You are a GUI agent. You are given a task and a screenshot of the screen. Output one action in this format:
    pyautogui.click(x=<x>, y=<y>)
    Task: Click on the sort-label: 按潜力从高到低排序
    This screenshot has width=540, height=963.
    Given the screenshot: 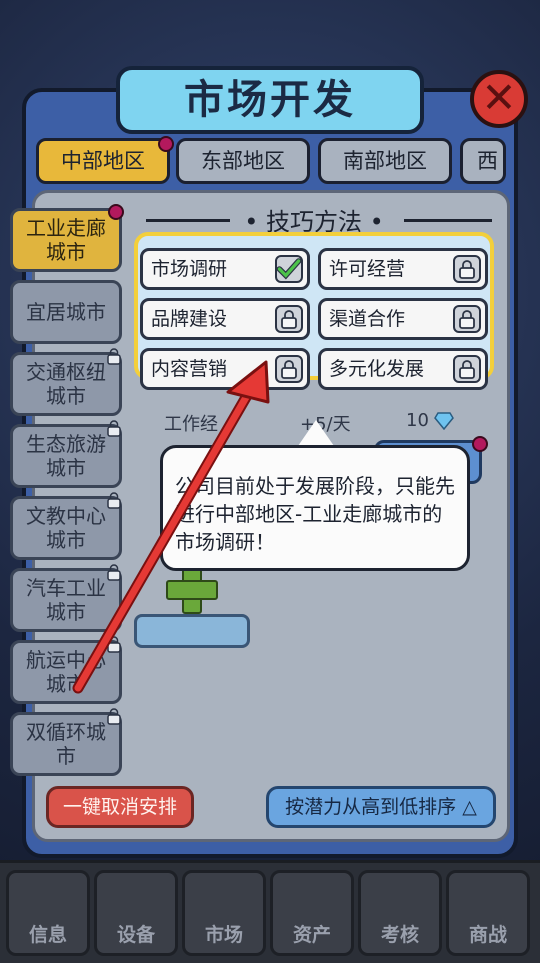 What is the action you would take?
    pyautogui.click(x=371, y=807)
    